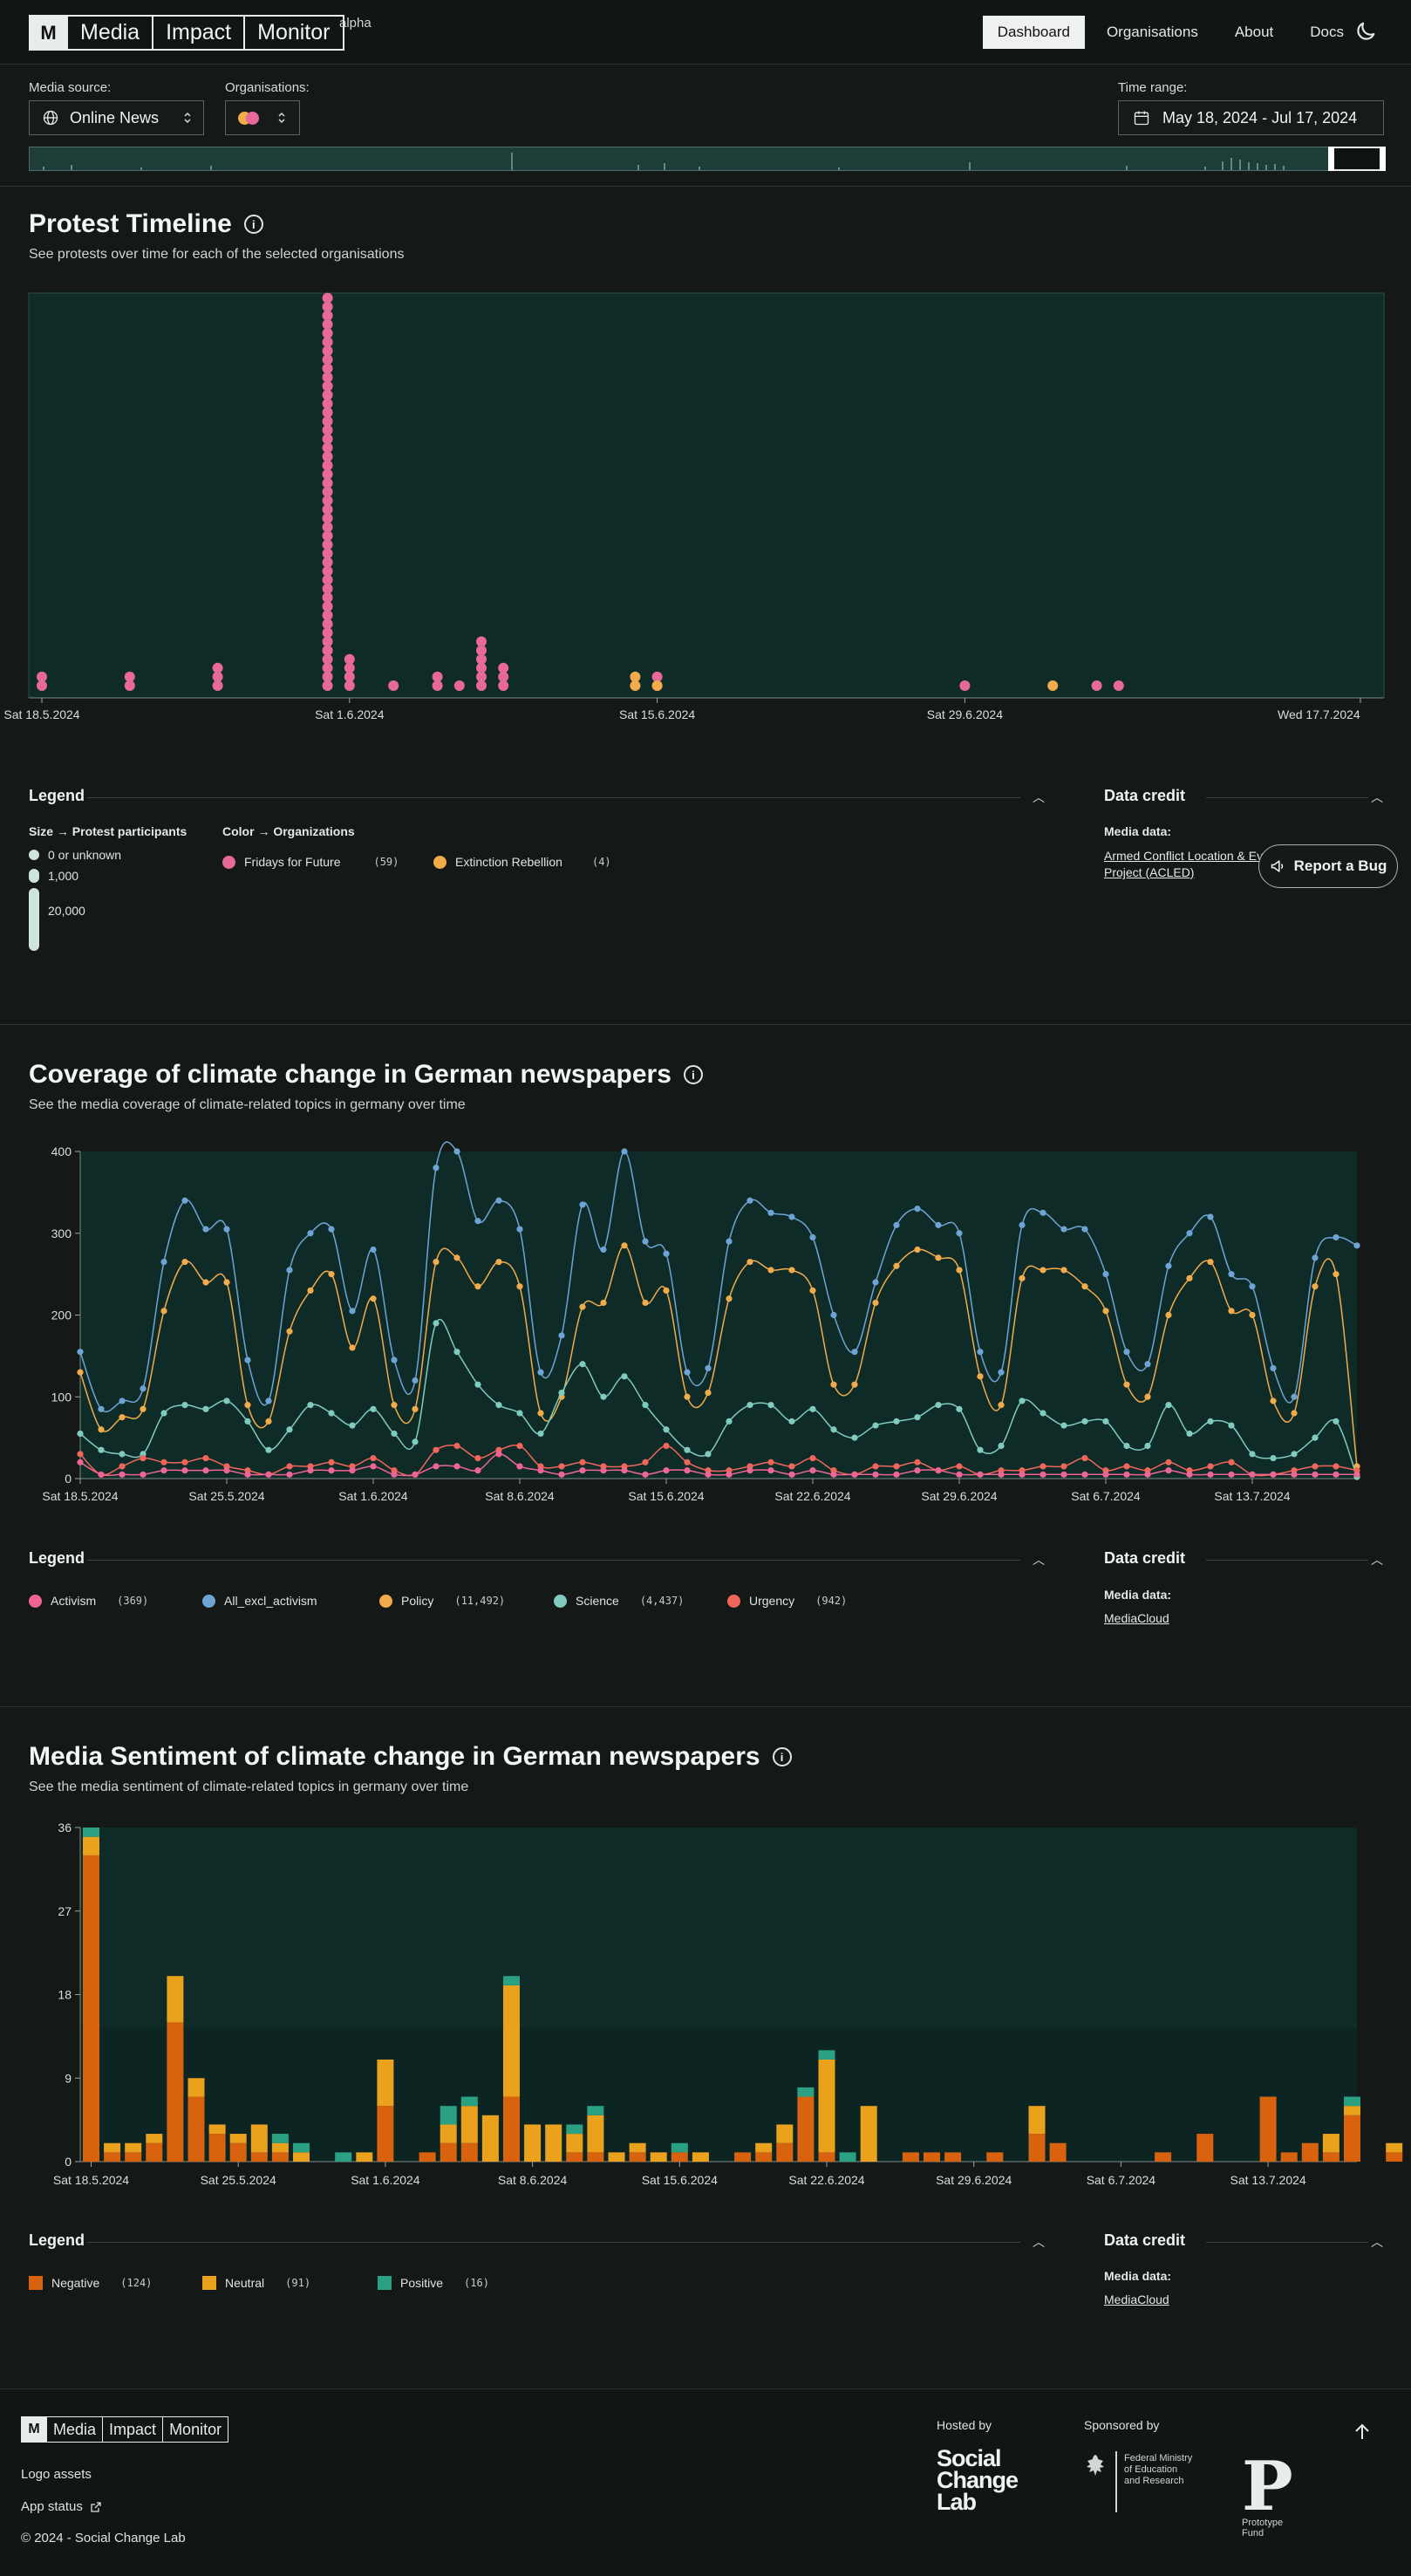 This screenshot has height=2576, width=1411. Describe the element at coordinates (508, 862) in the screenshot. I see `org-name: Extinction Rebellion` at that location.